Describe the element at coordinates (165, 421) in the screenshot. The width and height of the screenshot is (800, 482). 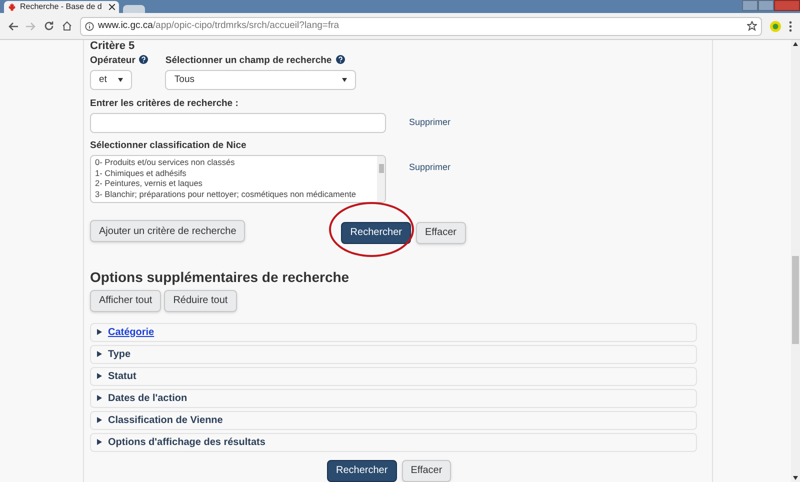
I see `section-label: Classification de Vienne` at that location.